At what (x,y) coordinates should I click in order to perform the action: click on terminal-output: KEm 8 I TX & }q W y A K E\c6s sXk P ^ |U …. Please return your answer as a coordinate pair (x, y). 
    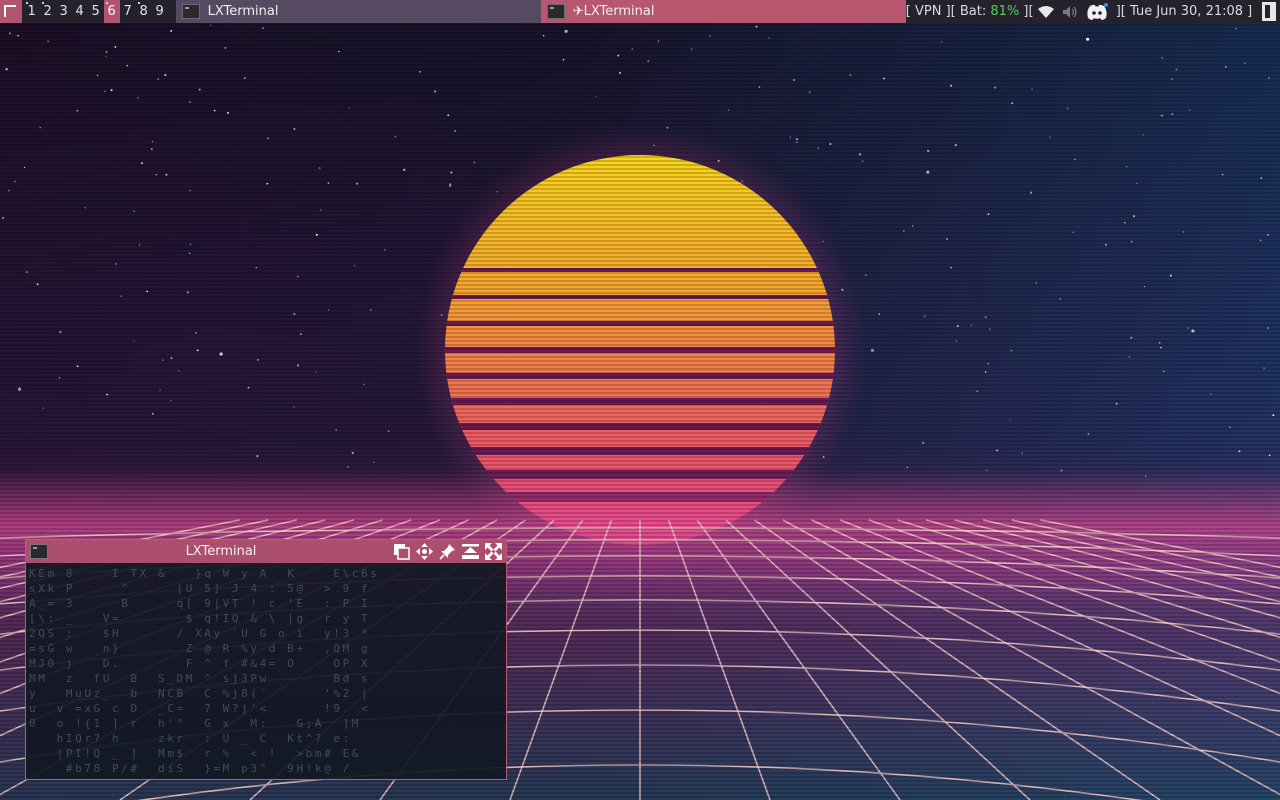
    Looking at the image, I should click on (265, 671).